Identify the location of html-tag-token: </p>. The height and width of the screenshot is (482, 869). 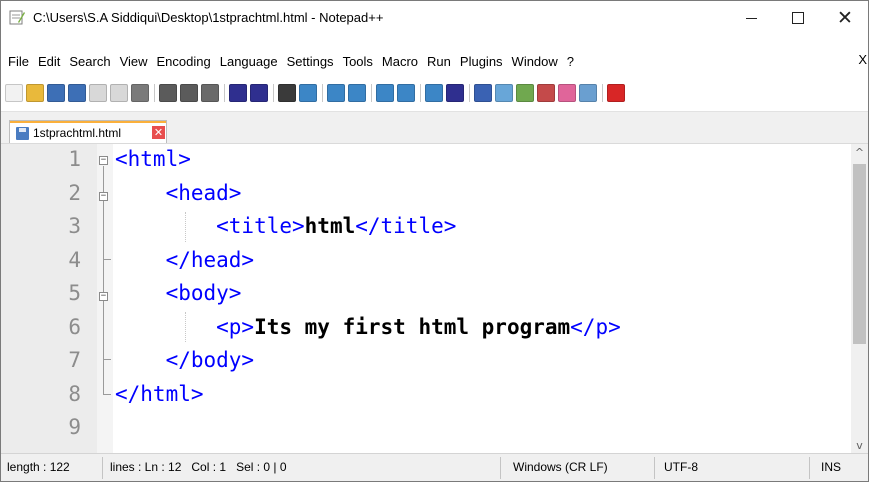
(595, 326).